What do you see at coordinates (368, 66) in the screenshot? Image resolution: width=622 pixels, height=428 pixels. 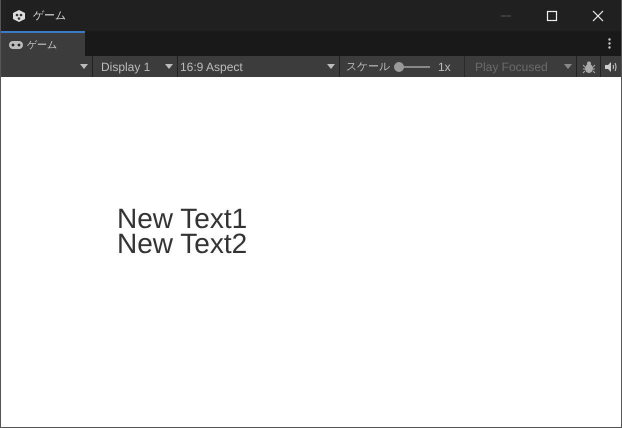 I see `scale-label: スケール` at bounding box center [368, 66].